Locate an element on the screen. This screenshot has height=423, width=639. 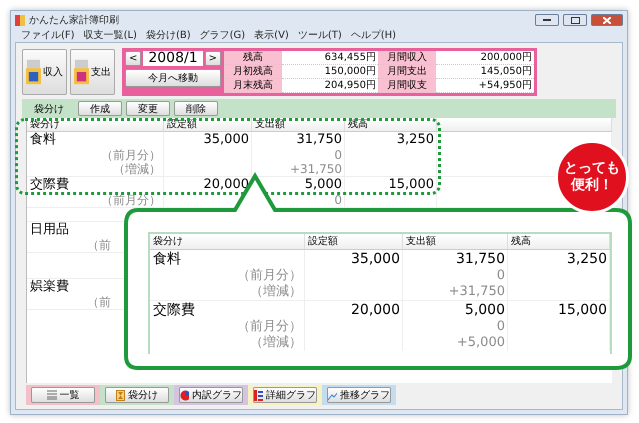
amount-cell: 5,000 is located at coordinates (455, 310).